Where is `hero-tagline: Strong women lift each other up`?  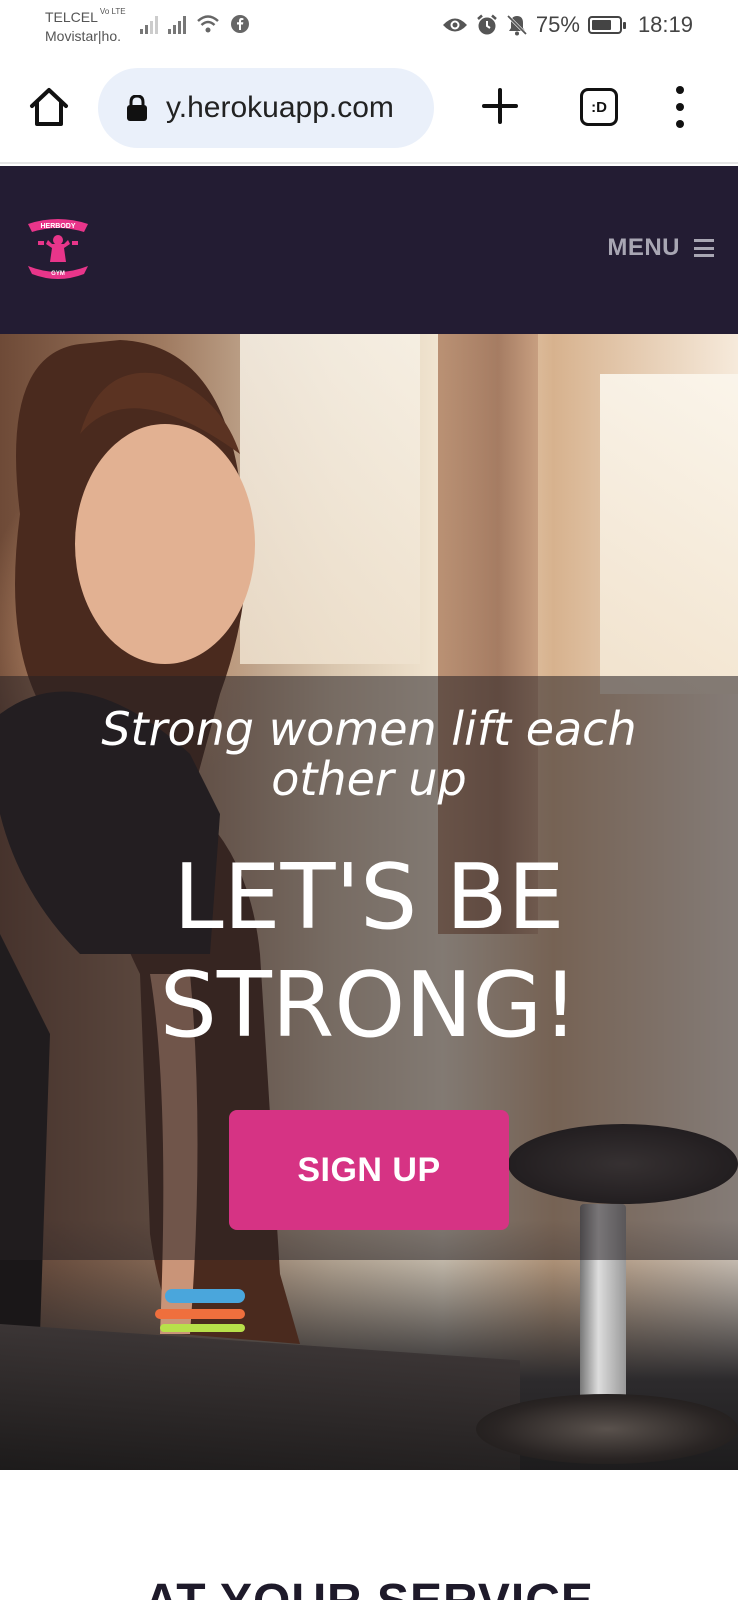
hero-tagline: Strong women lift each other up is located at coordinates (369, 754).